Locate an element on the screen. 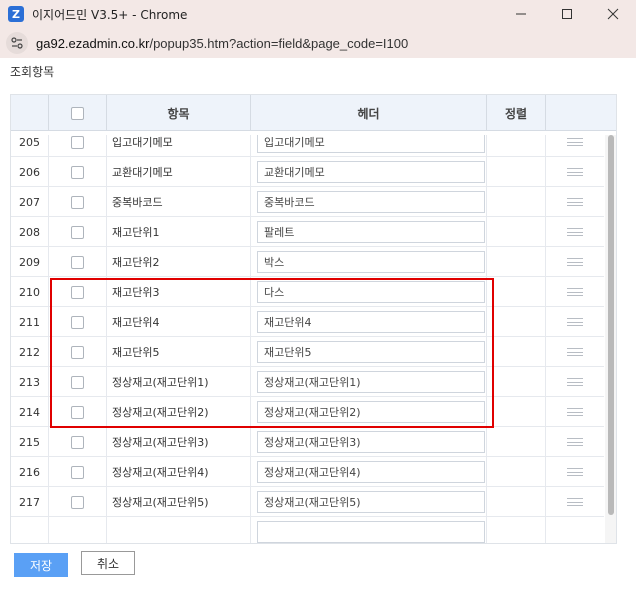 Image resolution: width=636 pixels, height=600 pixels. row-header-cell: 팔레트 is located at coordinates (369, 232).